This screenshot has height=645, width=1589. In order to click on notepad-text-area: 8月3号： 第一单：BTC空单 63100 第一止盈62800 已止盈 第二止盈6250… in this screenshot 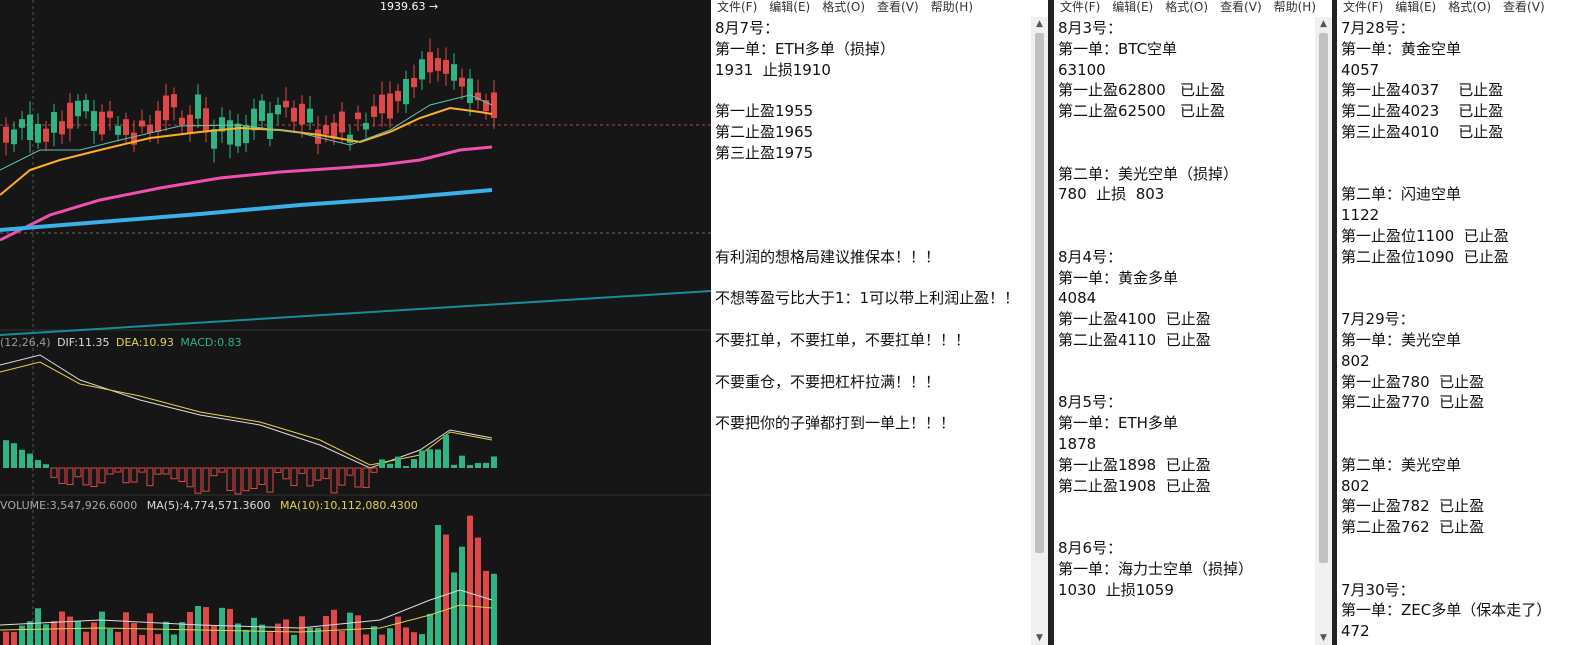, I will do `click(1155, 309)`.